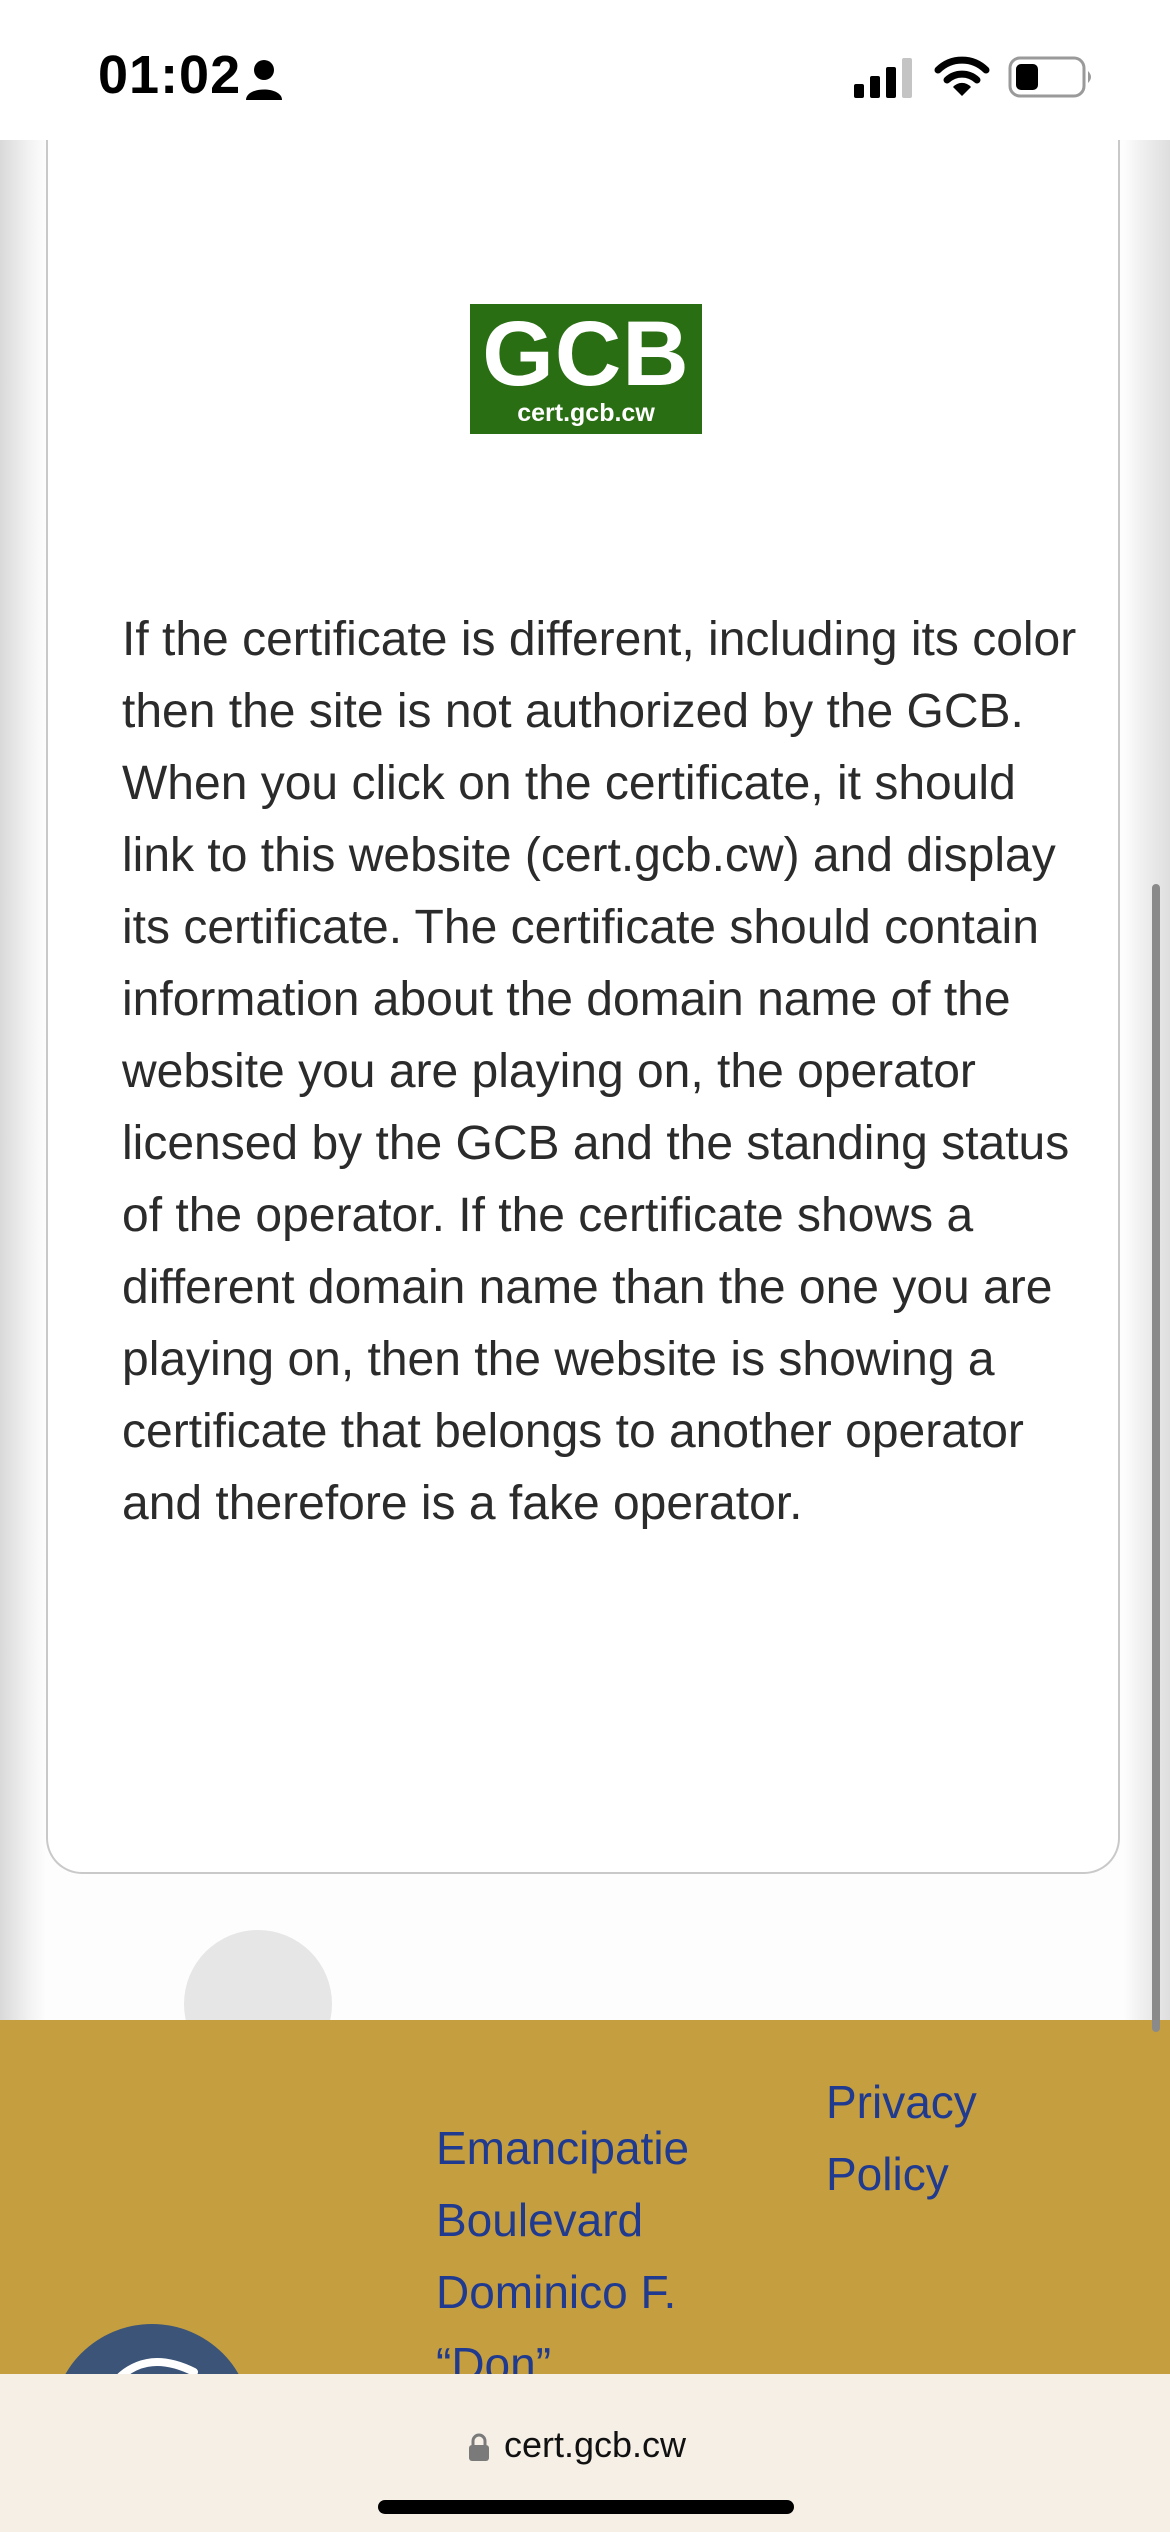 This screenshot has width=1170, height=2532. Describe the element at coordinates (936, 2138) in the screenshot. I see `privacy-policy-link: Privacy Policy` at that location.